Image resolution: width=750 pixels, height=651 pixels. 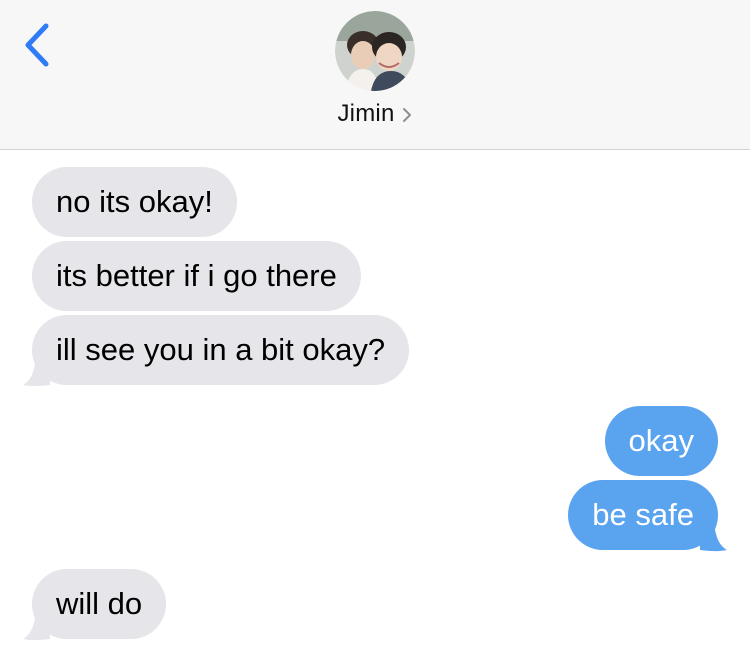 I want to click on chevron-right-icon, so click(x=406, y=115).